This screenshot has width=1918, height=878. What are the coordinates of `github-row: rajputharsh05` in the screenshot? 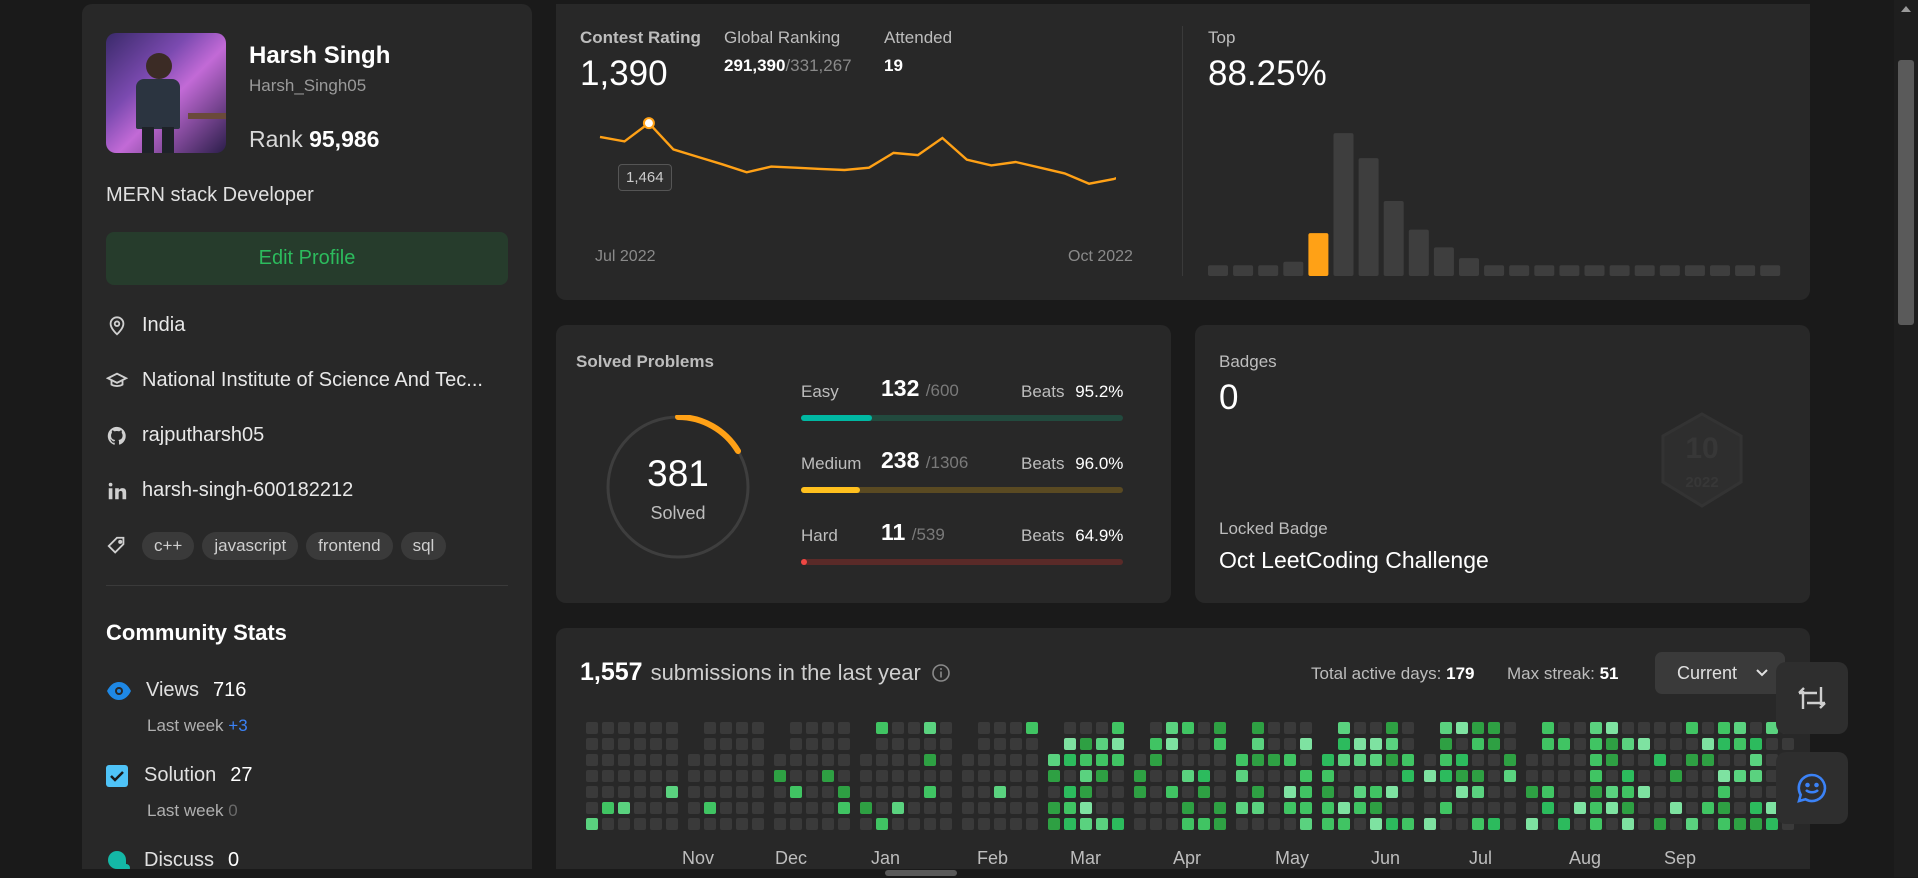 It's located at (306, 435).